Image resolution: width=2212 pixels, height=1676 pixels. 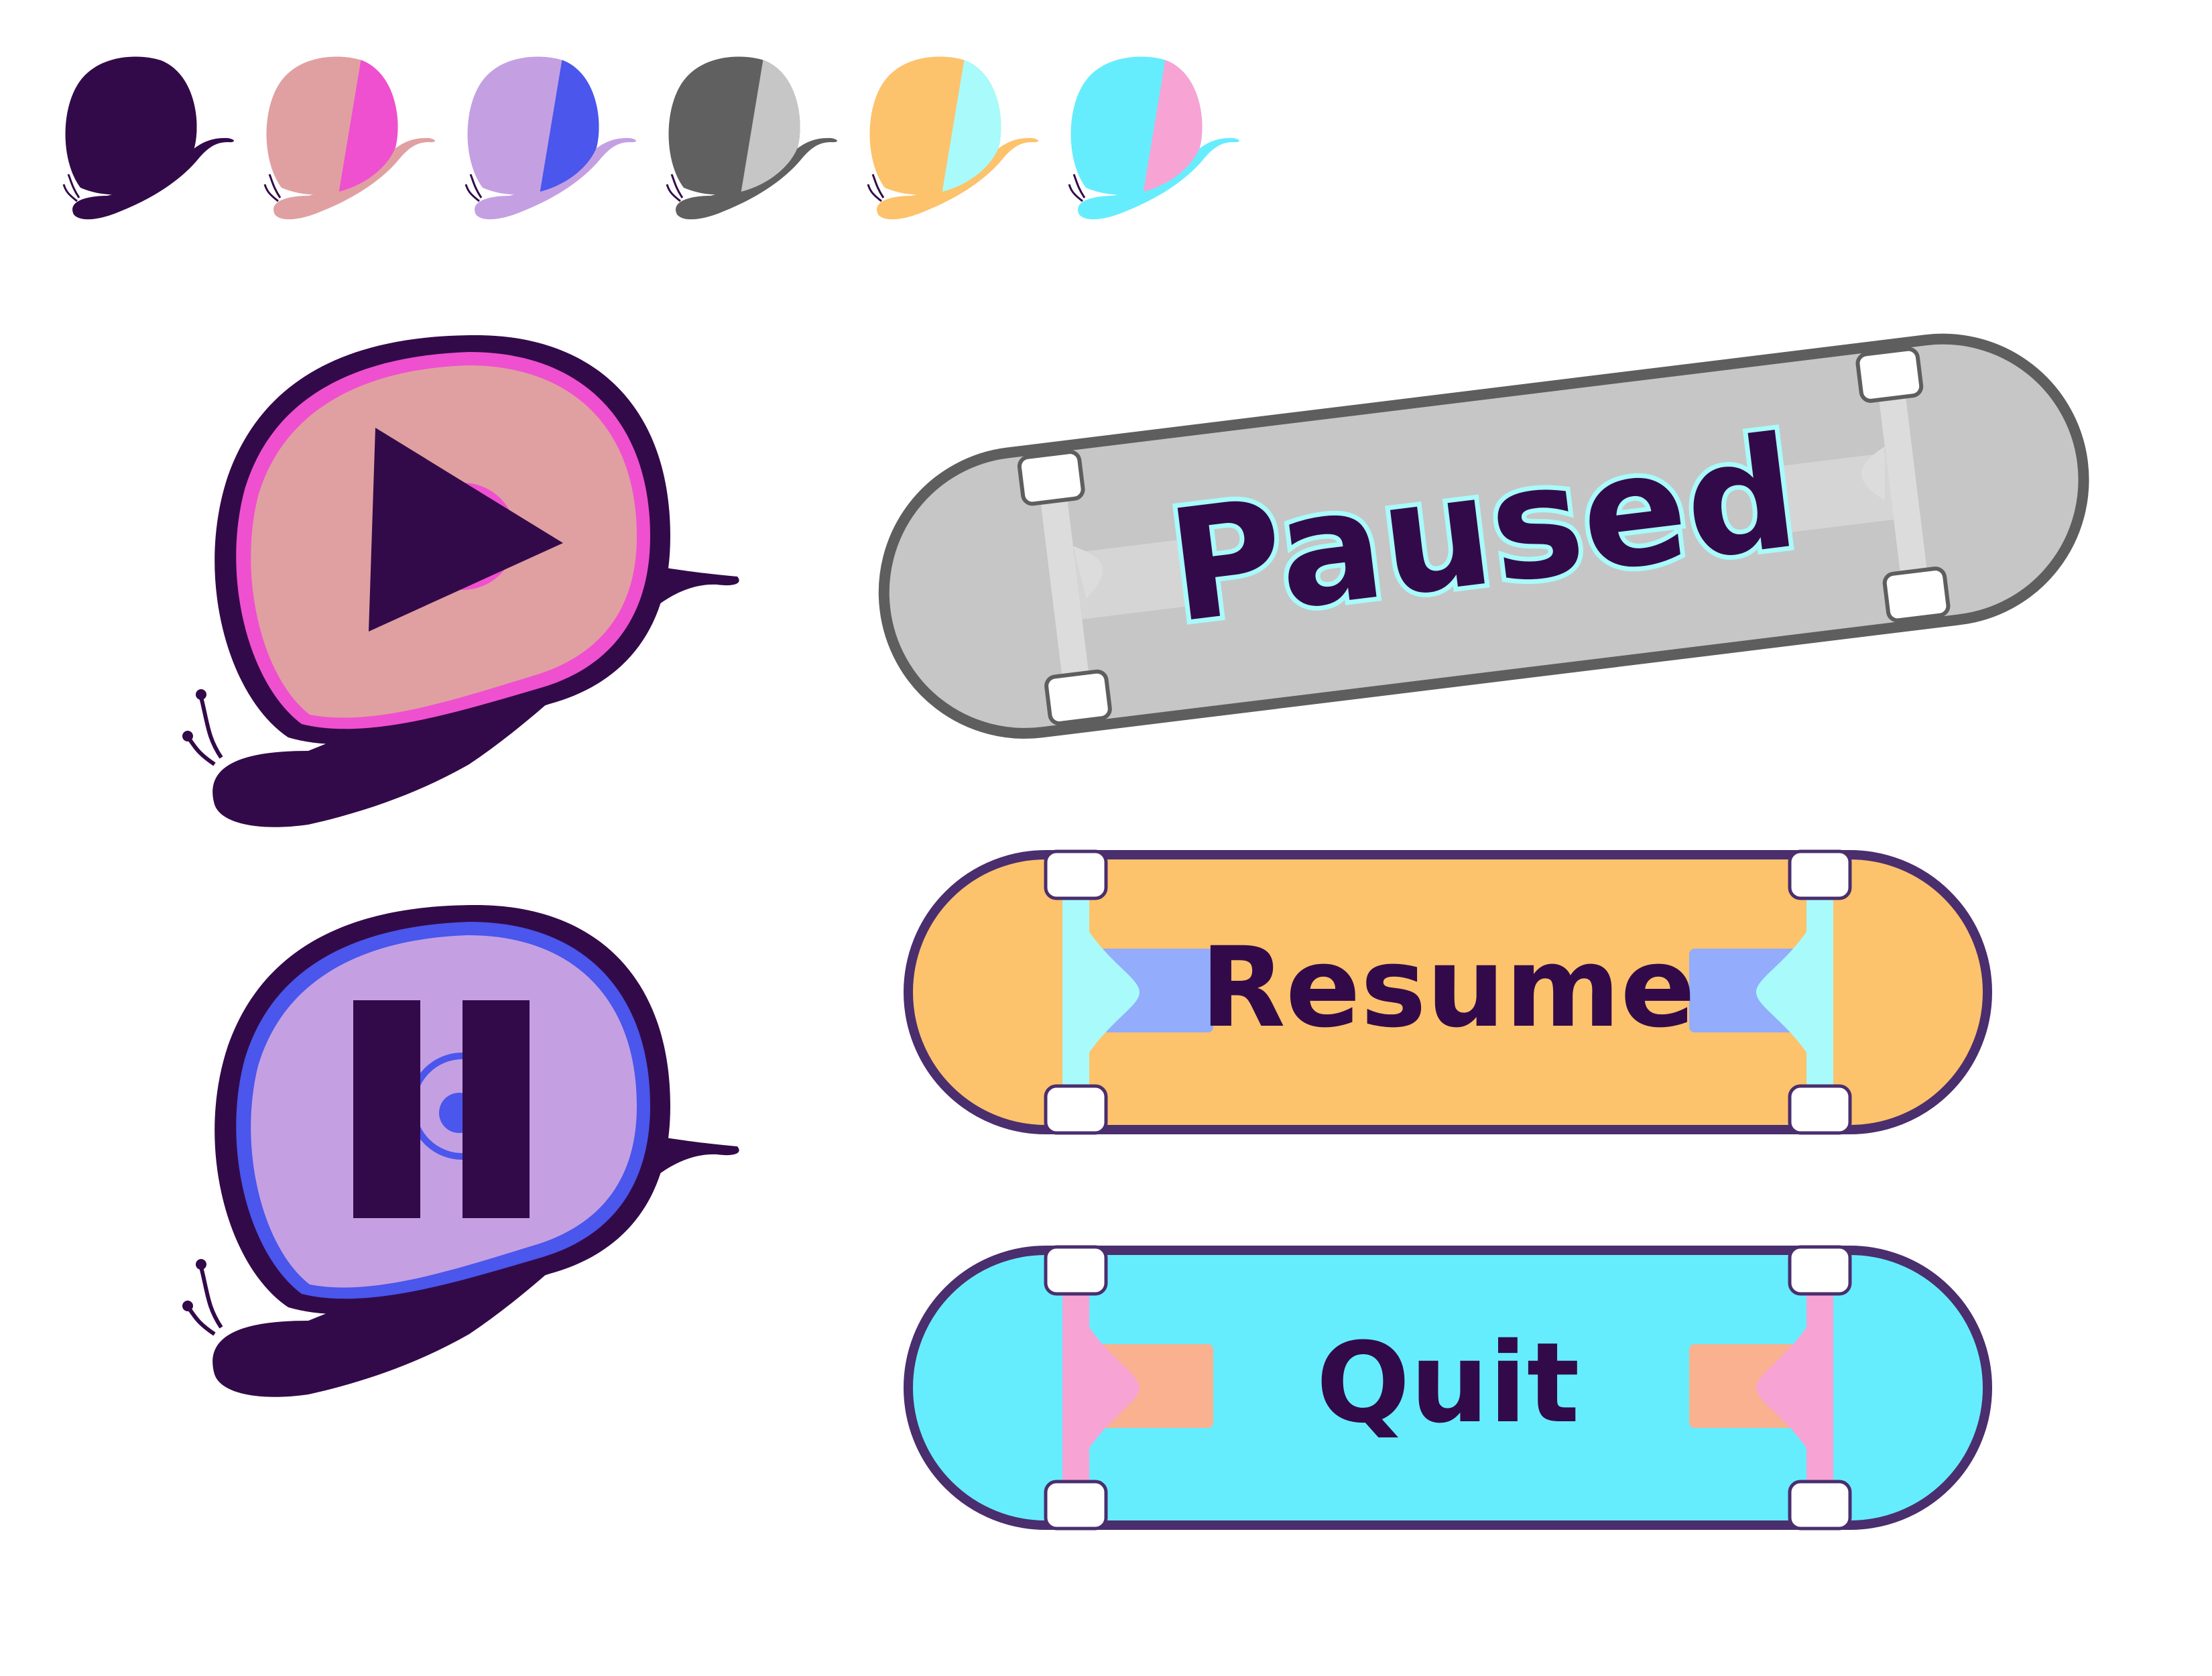 I want to click on quit-board-svg: Quit, so click(x=1448, y=1388).